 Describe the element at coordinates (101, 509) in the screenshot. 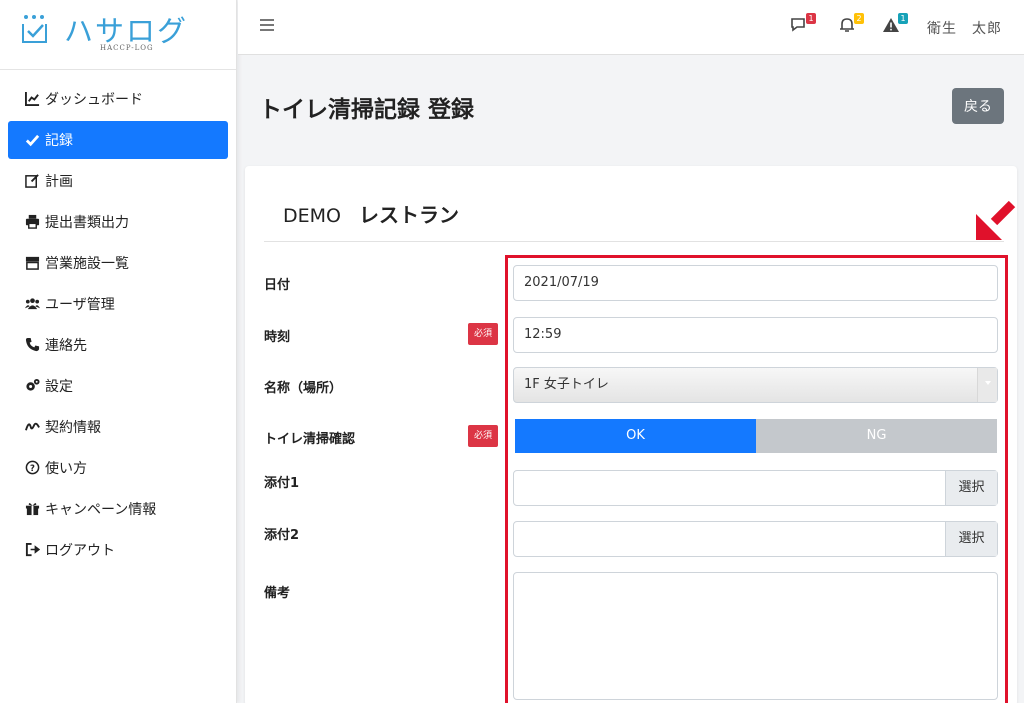

I see `sidebar-item-label: キャンペーン情報` at that location.